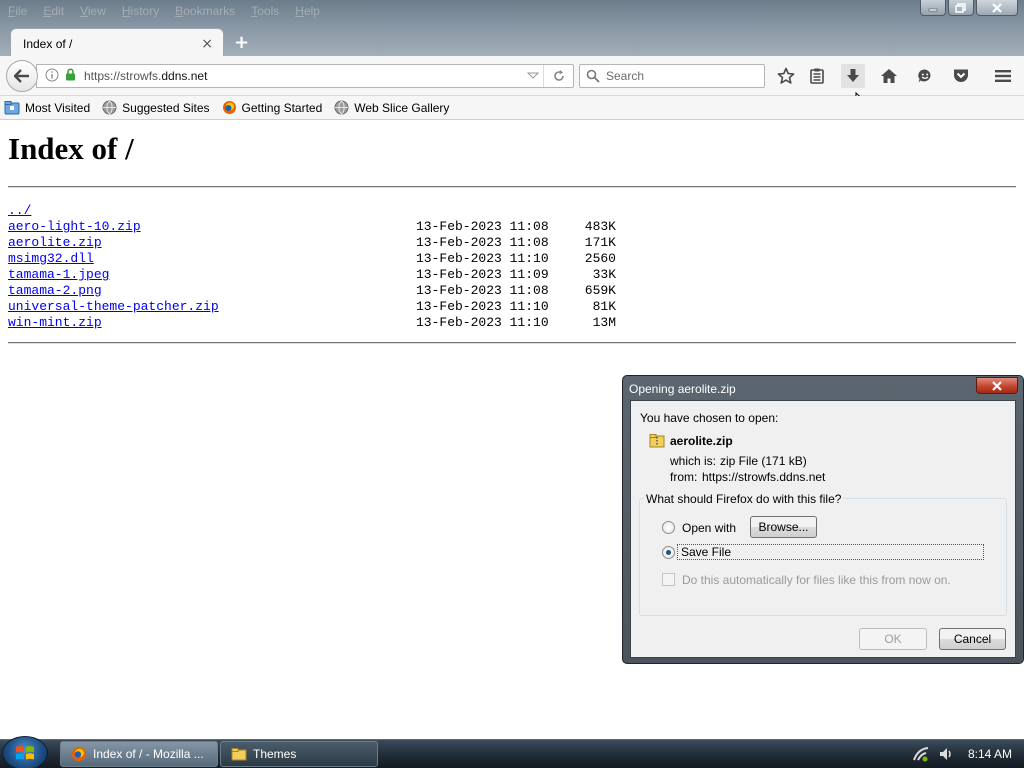 This screenshot has width=1024, height=768. What do you see at coordinates (241, 42) in the screenshot?
I see `new-tab-icon: +` at bounding box center [241, 42].